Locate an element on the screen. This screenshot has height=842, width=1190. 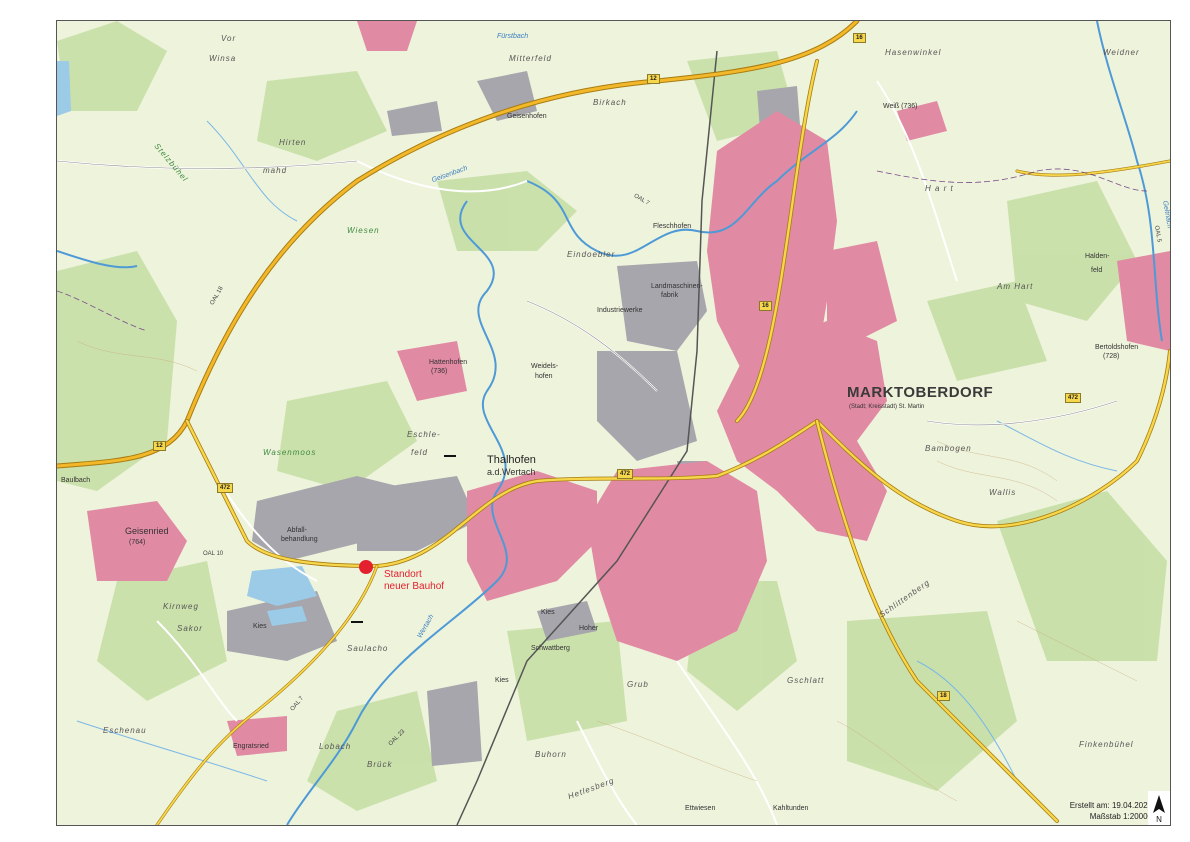
town-label-marktoberdorf: MARKTOBERDORF is located at coordinates (920, 392).